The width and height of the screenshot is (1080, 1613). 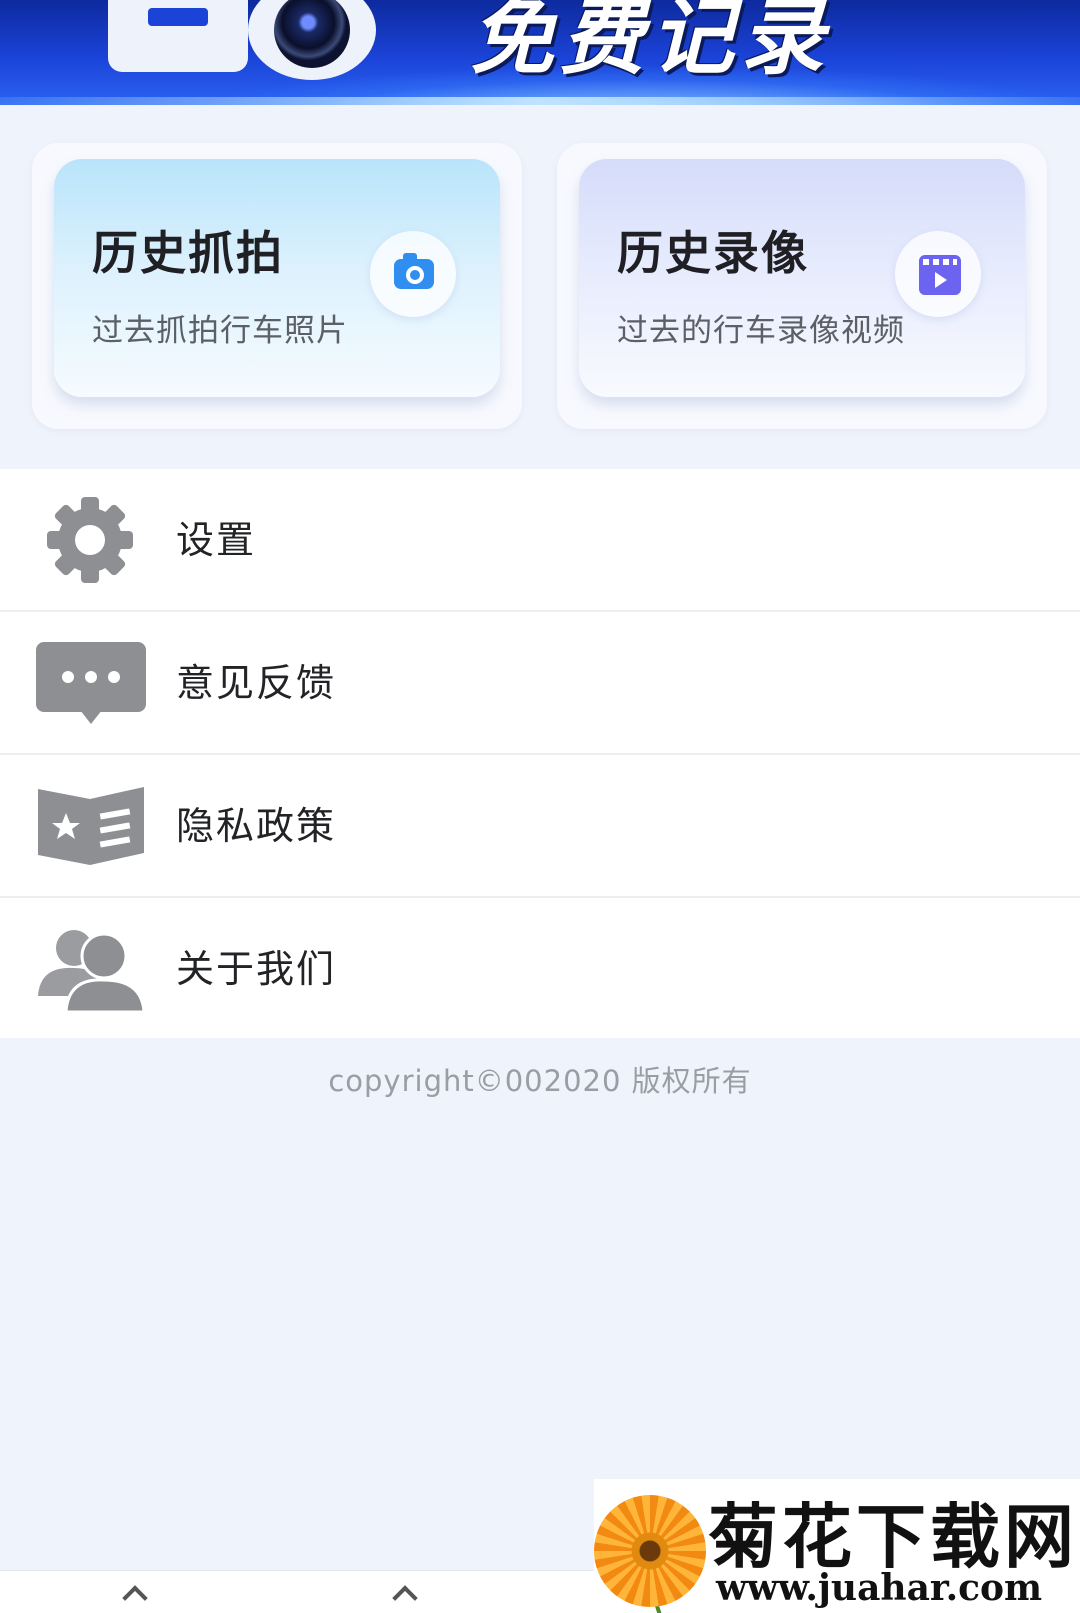 I want to click on history-snapshots-card: 历史抓拍 过去抓拍行车照片, so click(x=277, y=286).